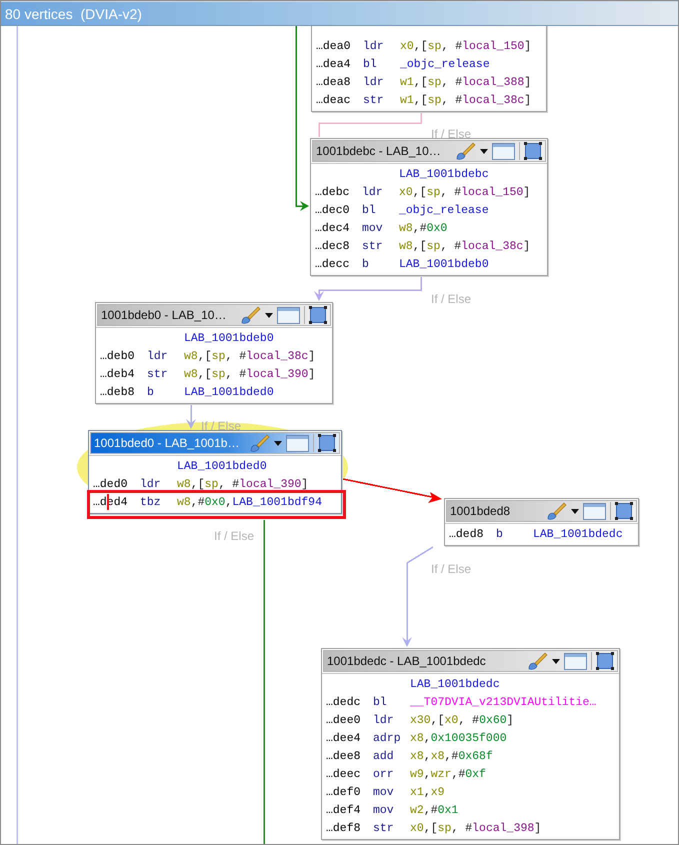  I want to click on address-text: …dee4, so click(344, 738).